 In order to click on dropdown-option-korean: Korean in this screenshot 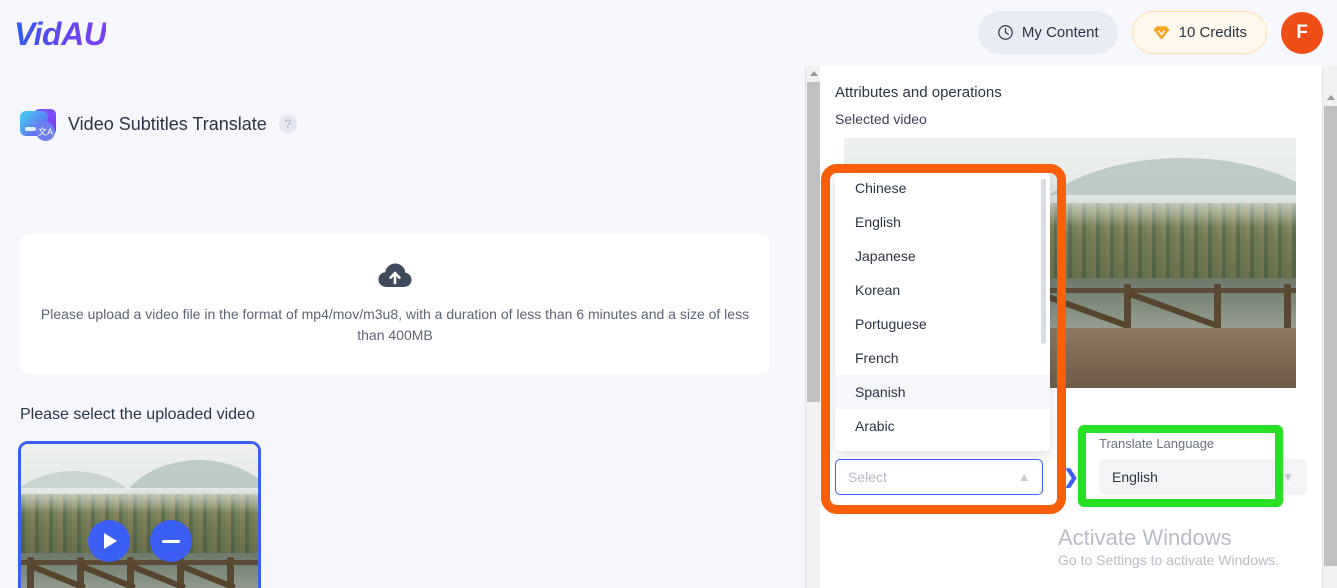, I will do `click(942, 290)`.